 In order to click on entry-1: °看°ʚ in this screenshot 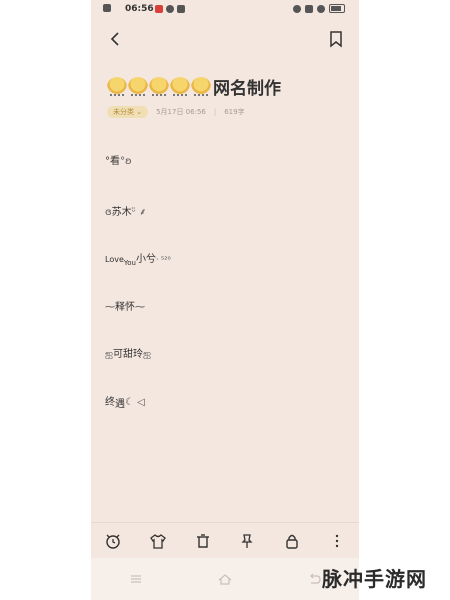, I will do `click(118, 159)`.